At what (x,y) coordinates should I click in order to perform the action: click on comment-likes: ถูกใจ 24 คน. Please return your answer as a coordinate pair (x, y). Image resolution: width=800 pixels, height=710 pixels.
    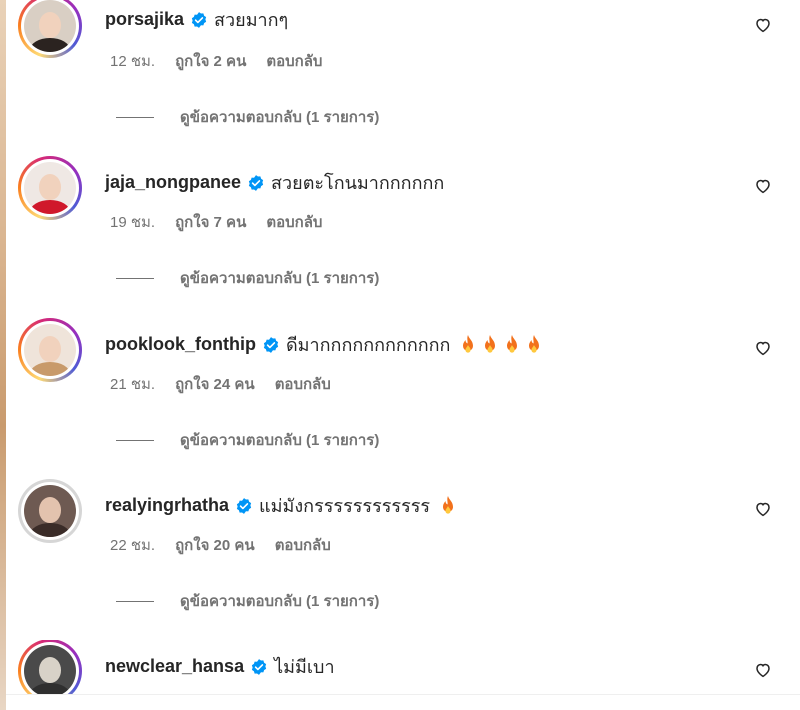
    Looking at the image, I should click on (215, 384).